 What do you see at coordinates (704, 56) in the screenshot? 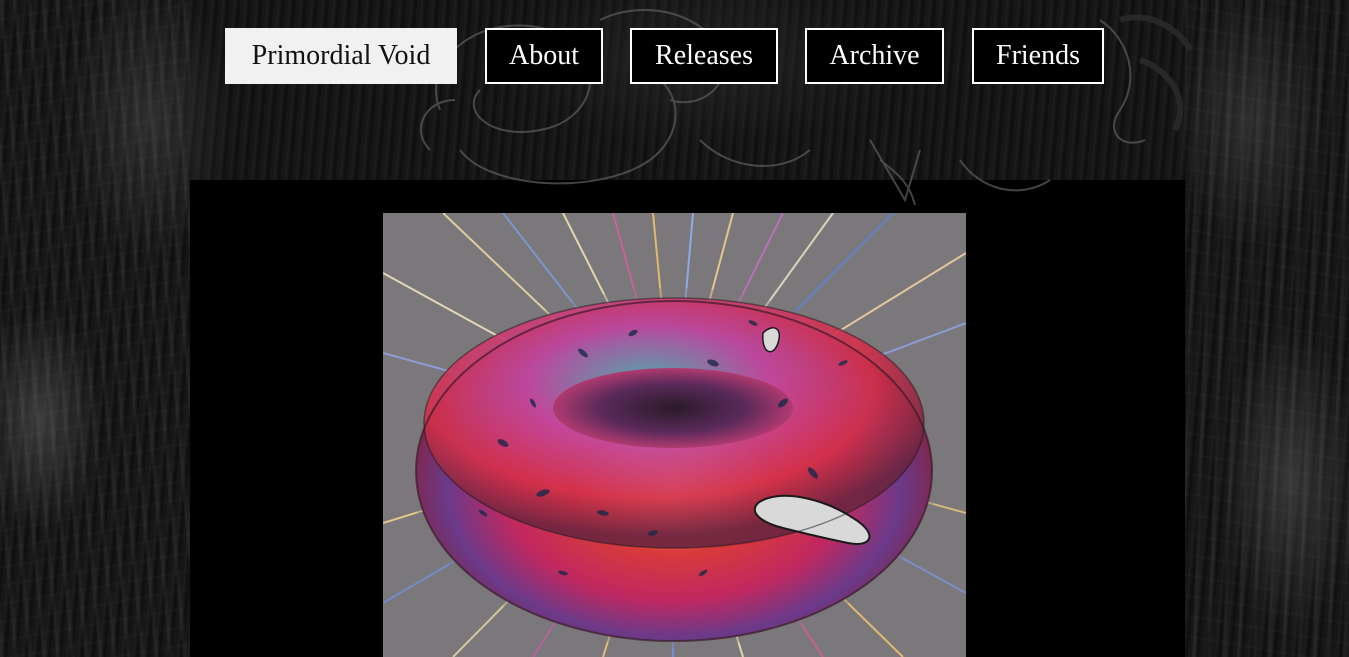
I see `nav-releases-link: Releases` at bounding box center [704, 56].